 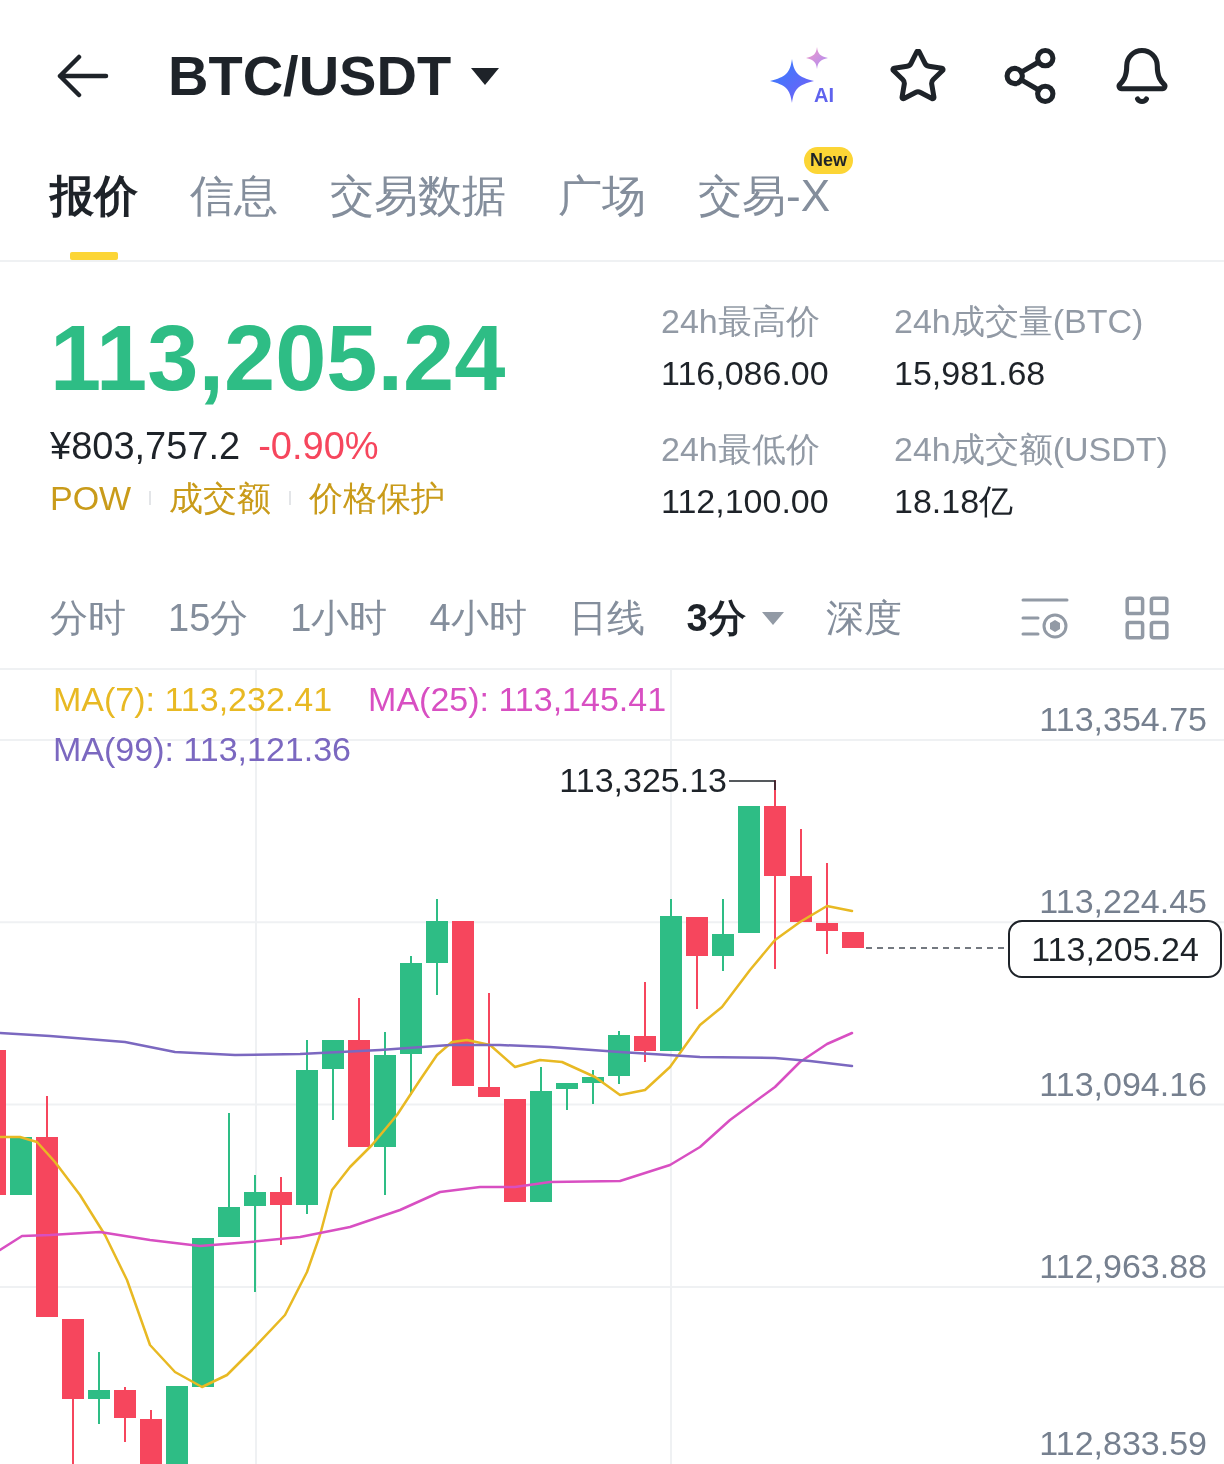 What do you see at coordinates (377, 498) in the screenshot?
I see `tag-link: 价格保护` at bounding box center [377, 498].